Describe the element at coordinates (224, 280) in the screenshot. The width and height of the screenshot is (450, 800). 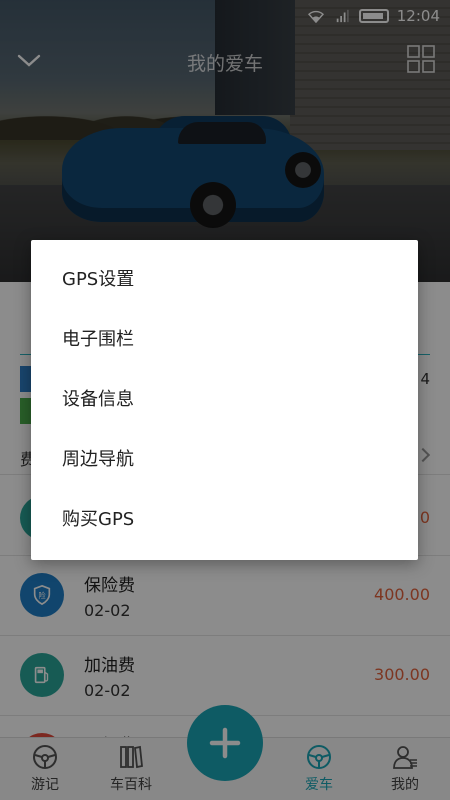
I see `menu-item-gps-settings: GPS设置` at that location.